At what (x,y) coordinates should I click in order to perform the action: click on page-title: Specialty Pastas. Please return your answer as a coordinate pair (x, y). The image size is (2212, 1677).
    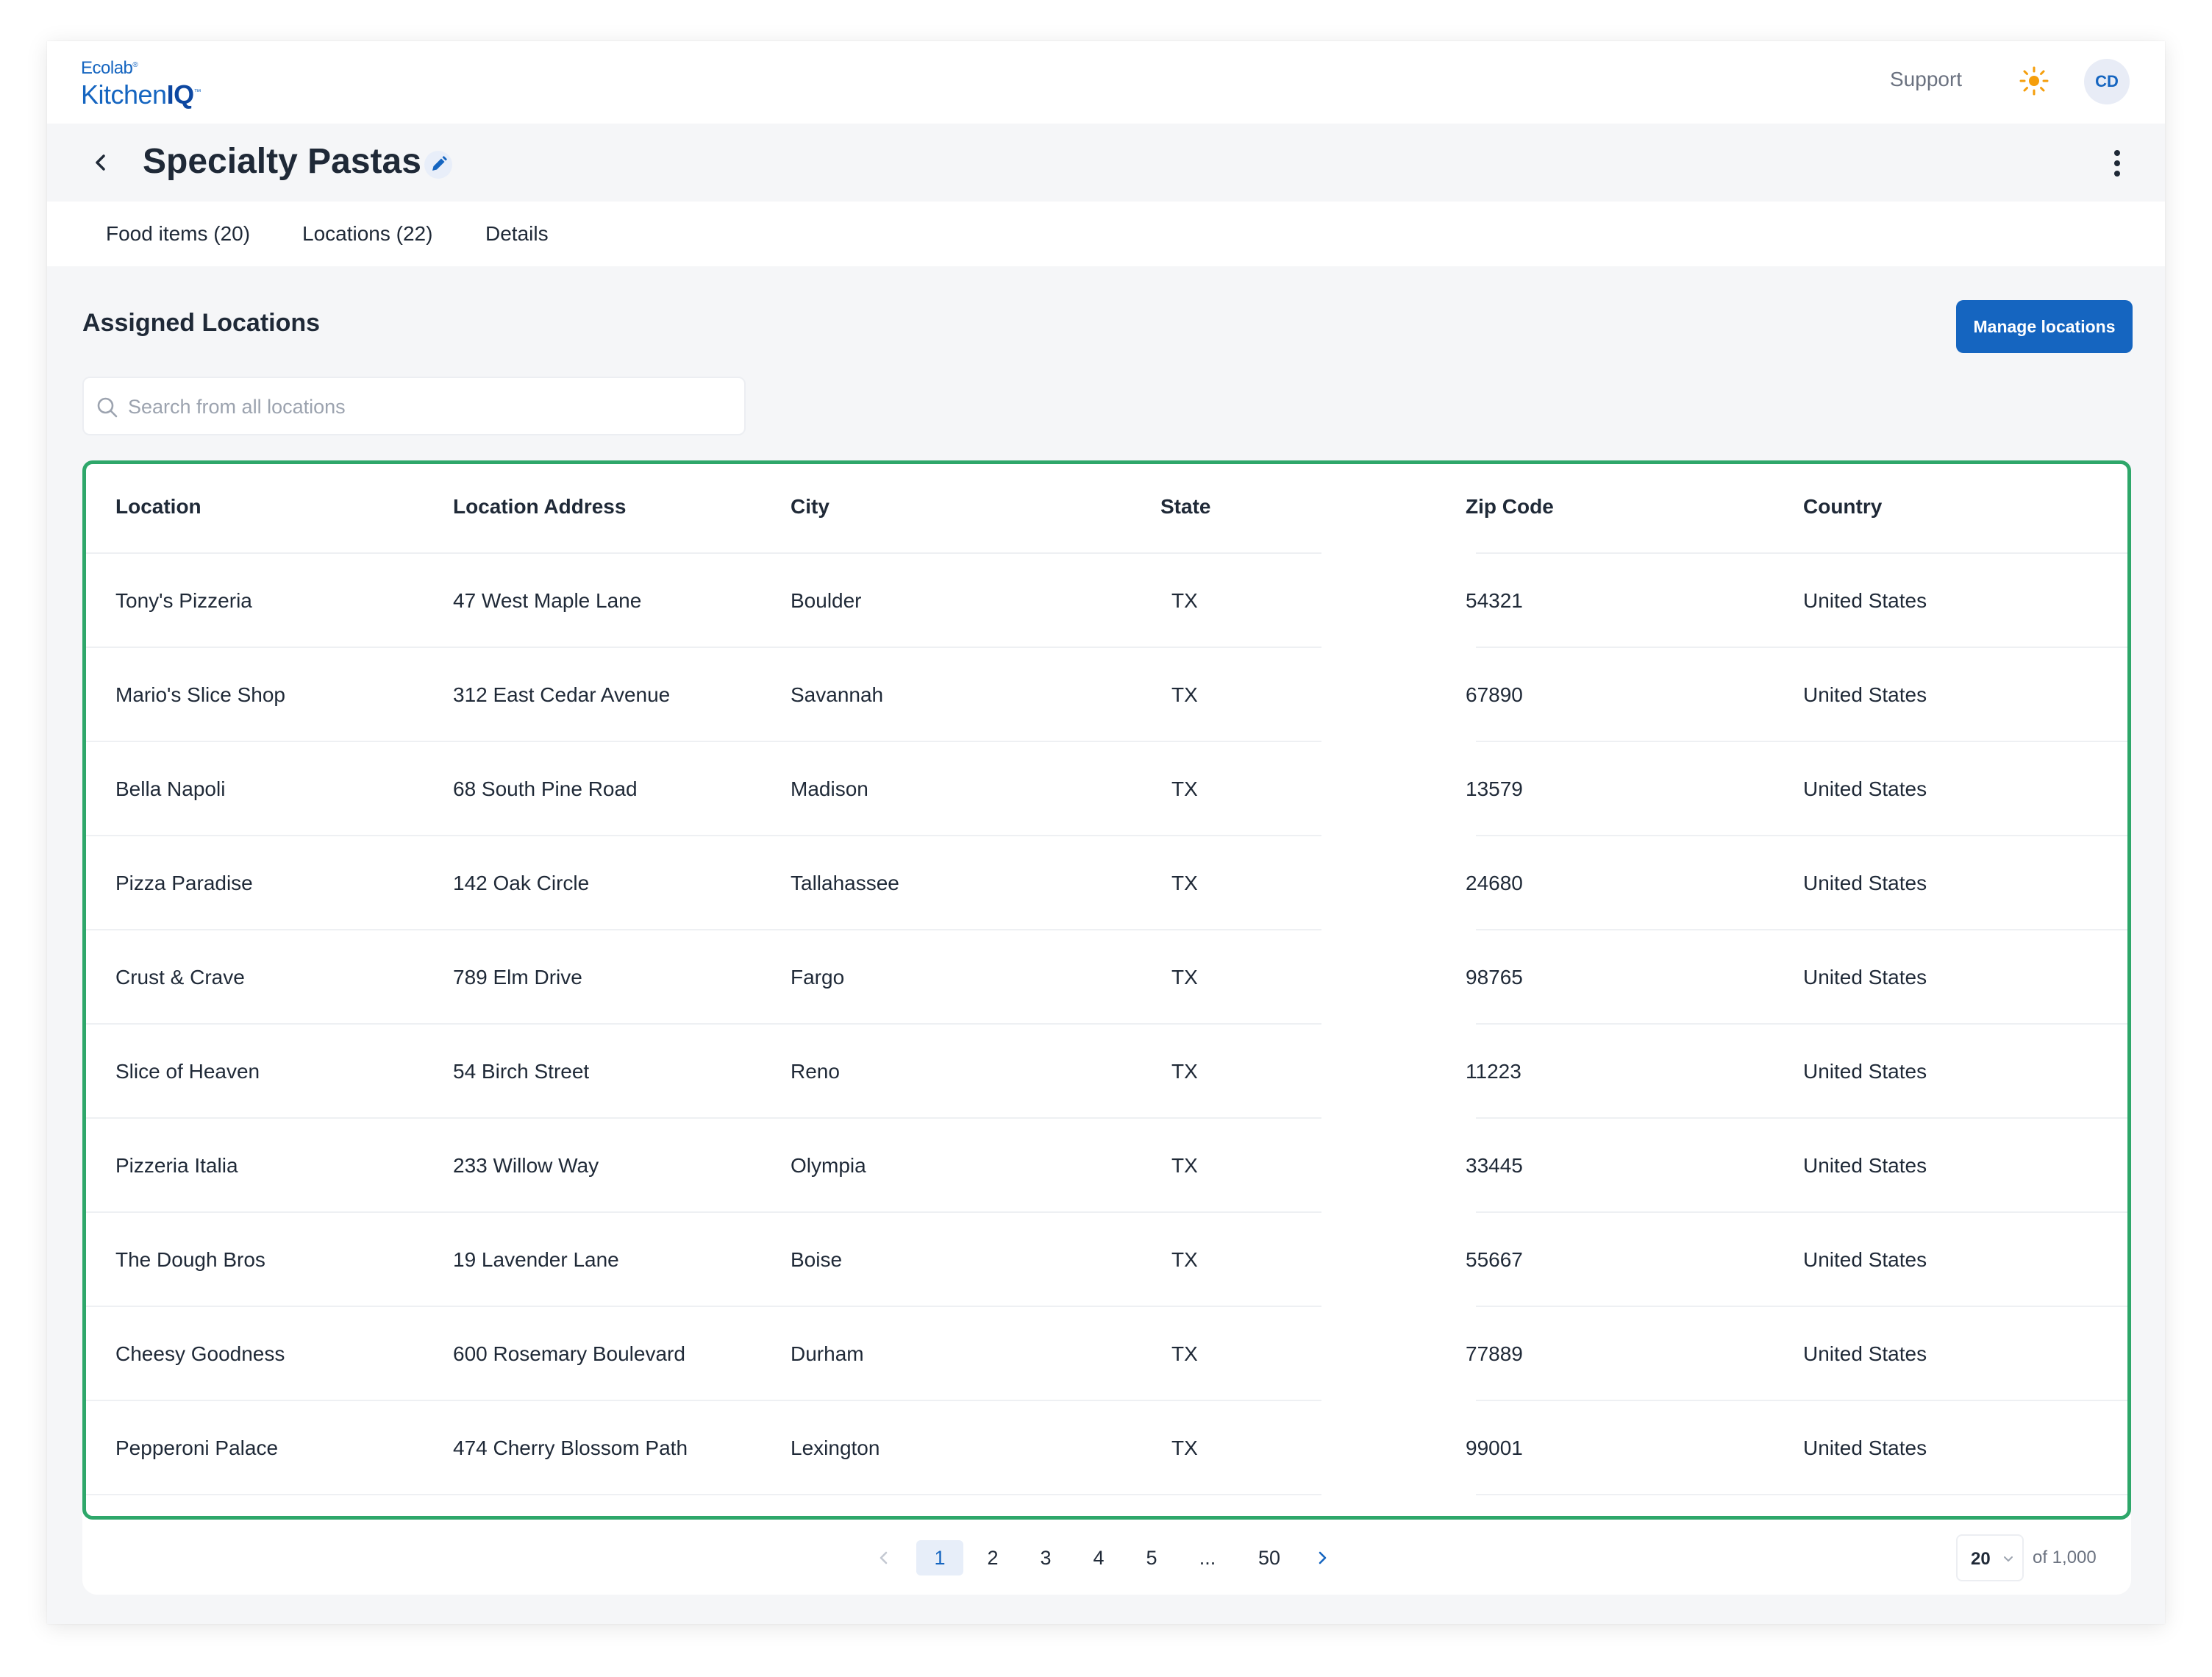
    Looking at the image, I should click on (282, 162).